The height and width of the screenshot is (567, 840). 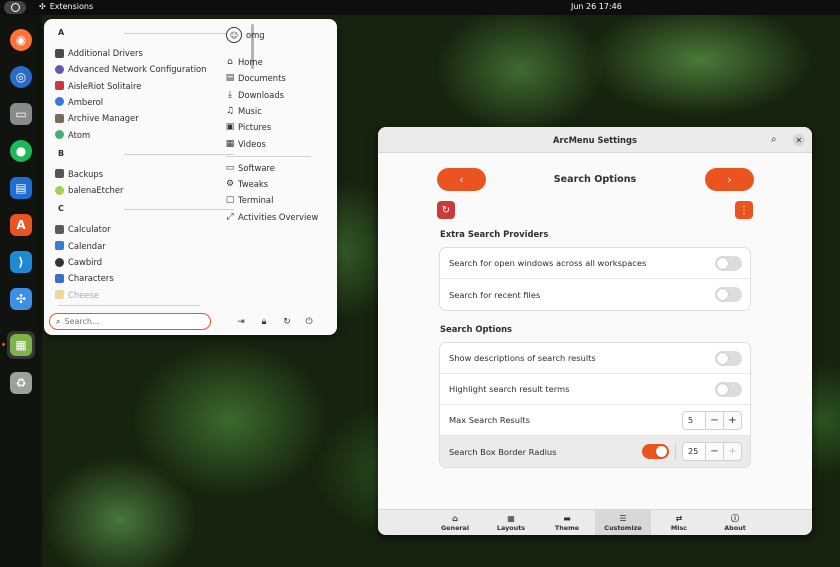 I want to click on header-bar: ArcMenu Settings ⌕ ✕, so click(x=595, y=140).